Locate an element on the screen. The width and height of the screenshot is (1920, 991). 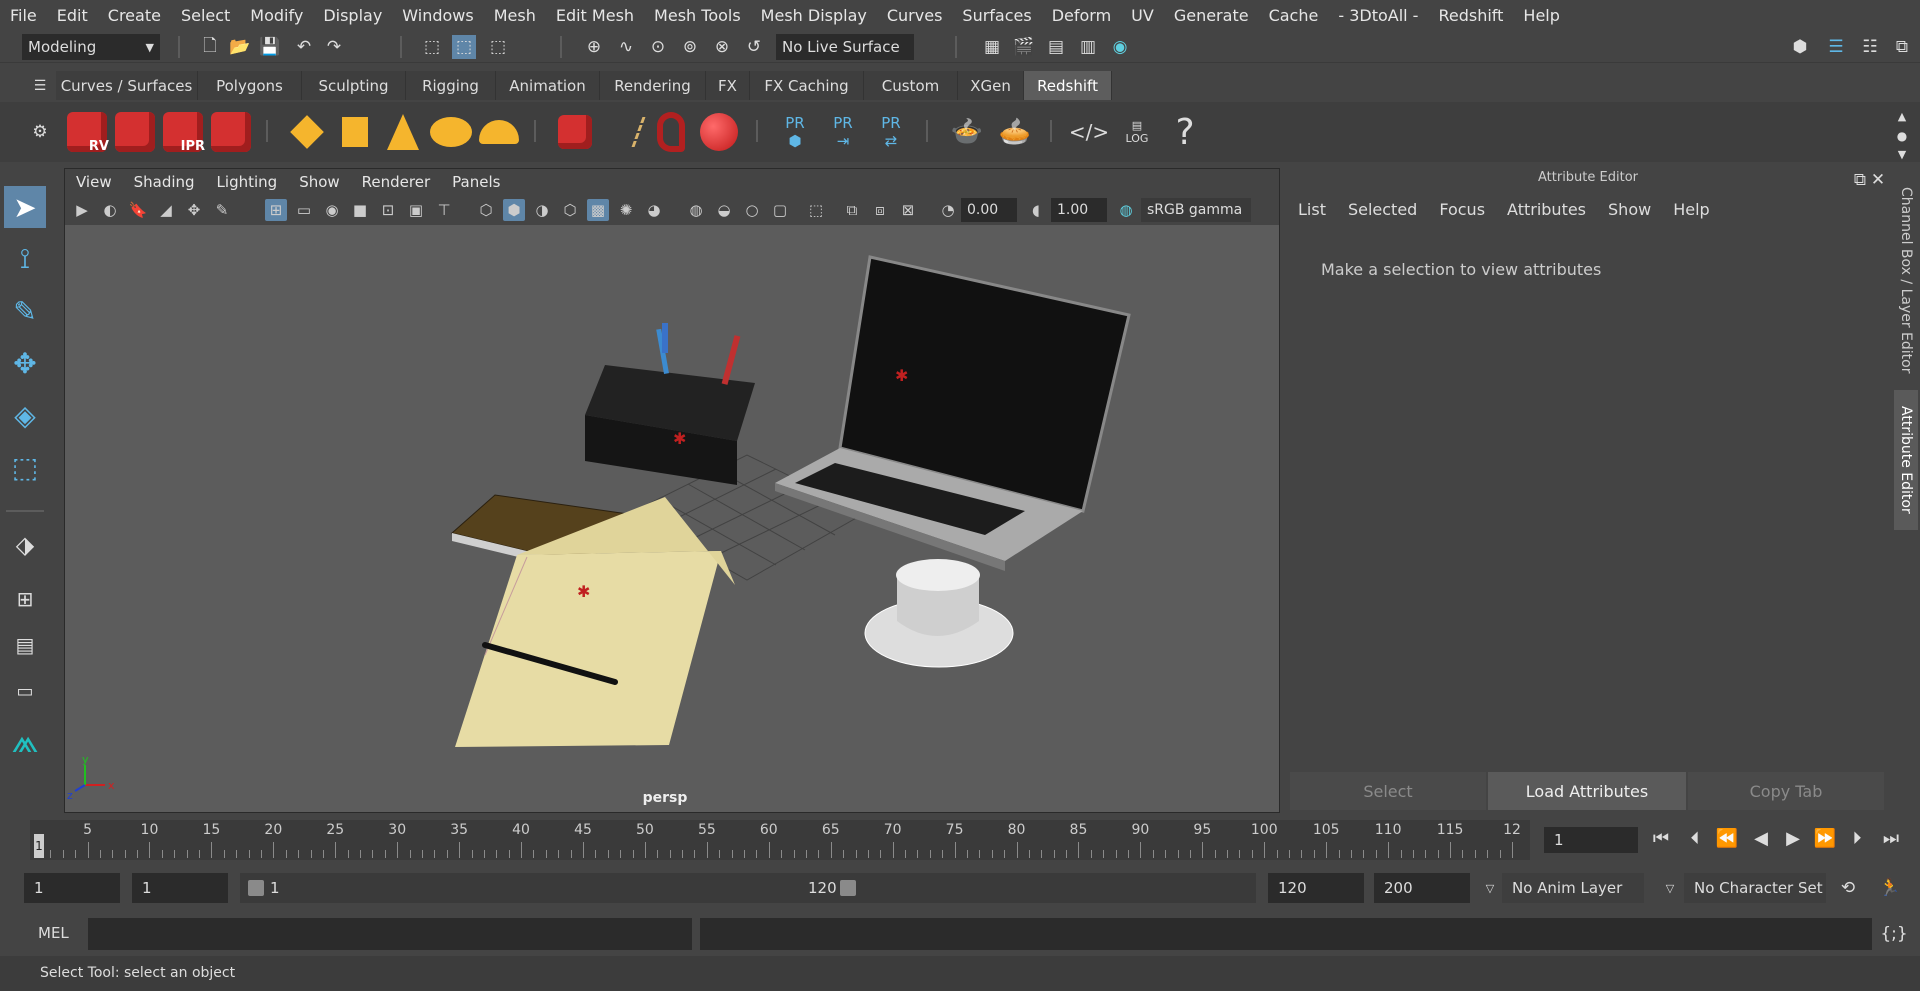
wireframe-on-shaded-icon: ⬡ is located at coordinates (570, 210).